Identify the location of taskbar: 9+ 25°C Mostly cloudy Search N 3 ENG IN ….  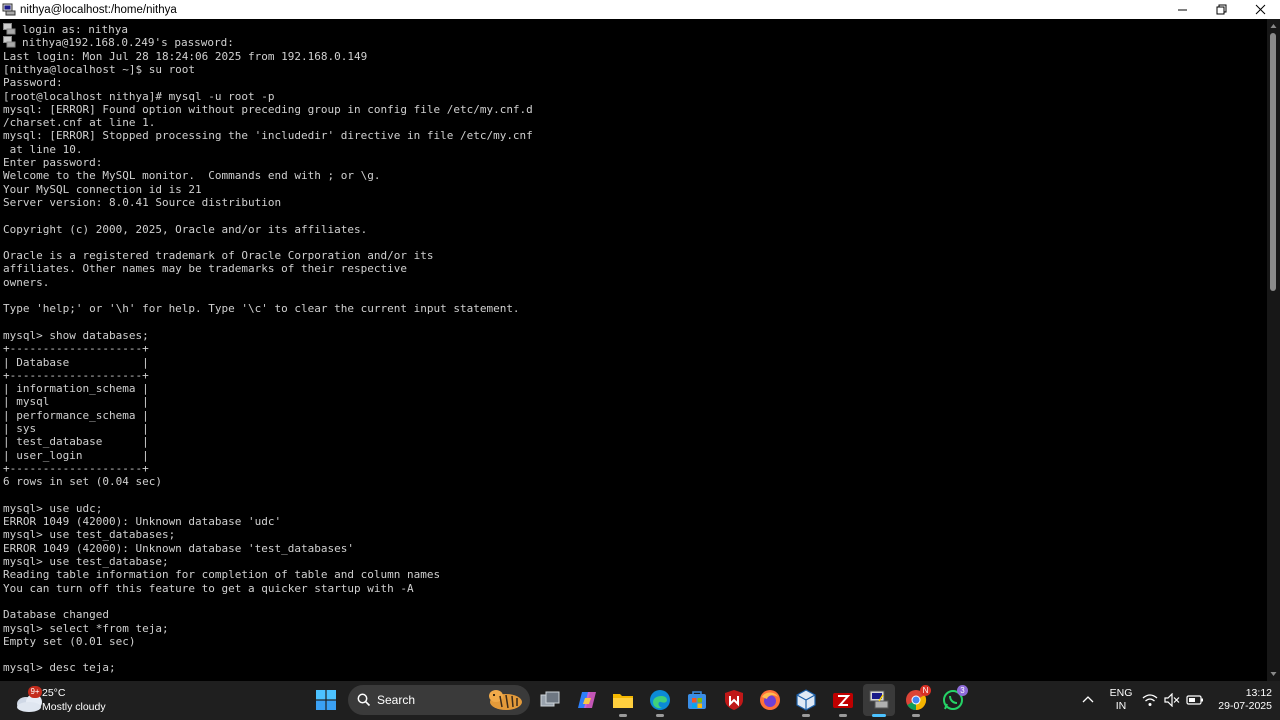
(640, 700).